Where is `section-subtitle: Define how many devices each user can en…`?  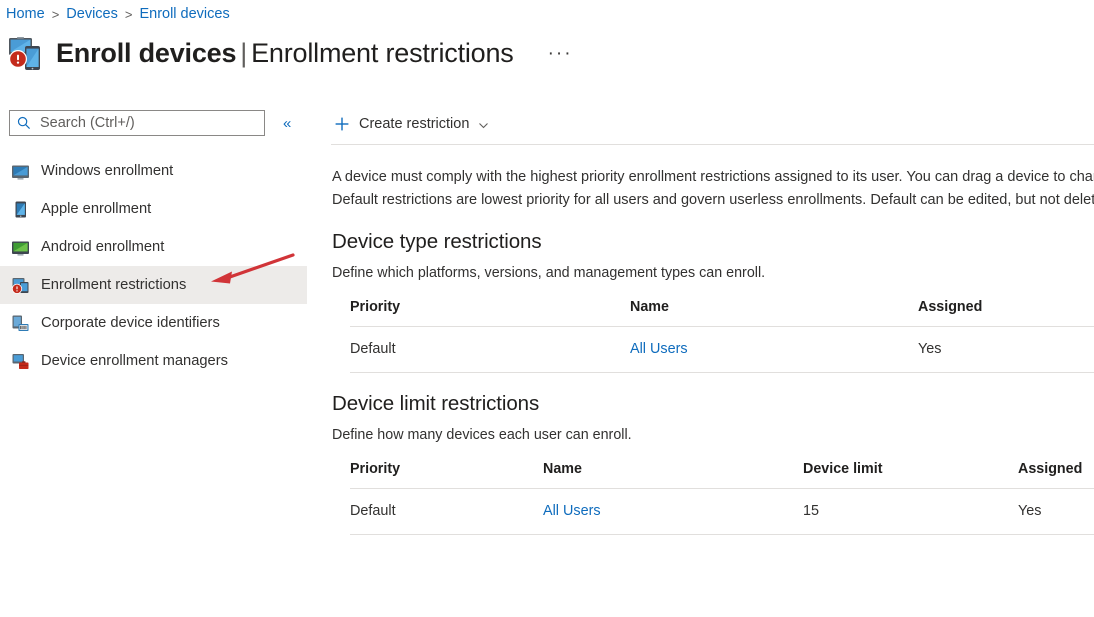
section-subtitle: Define how many devices each user can en… is located at coordinates (482, 435).